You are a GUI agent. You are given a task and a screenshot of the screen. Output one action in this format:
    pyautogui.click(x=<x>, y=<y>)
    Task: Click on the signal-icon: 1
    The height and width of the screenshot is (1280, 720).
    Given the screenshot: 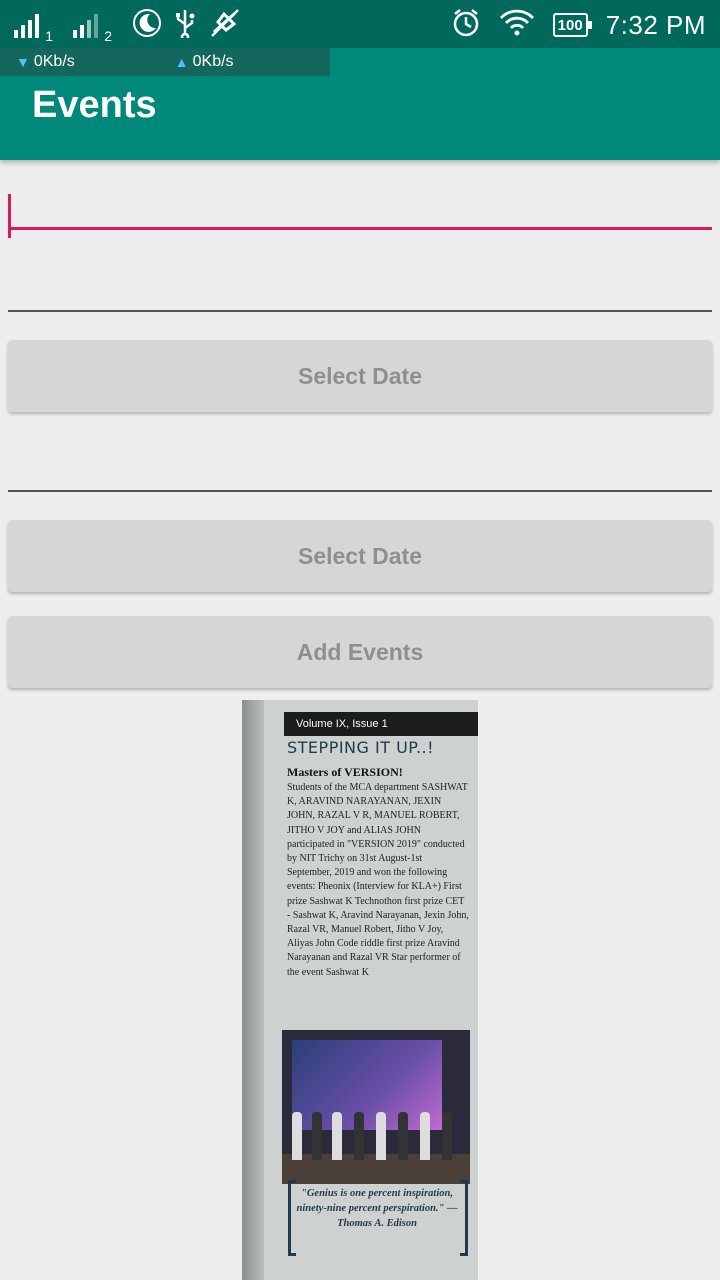 What is the action you would take?
    pyautogui.click(x=33, y=28)
    